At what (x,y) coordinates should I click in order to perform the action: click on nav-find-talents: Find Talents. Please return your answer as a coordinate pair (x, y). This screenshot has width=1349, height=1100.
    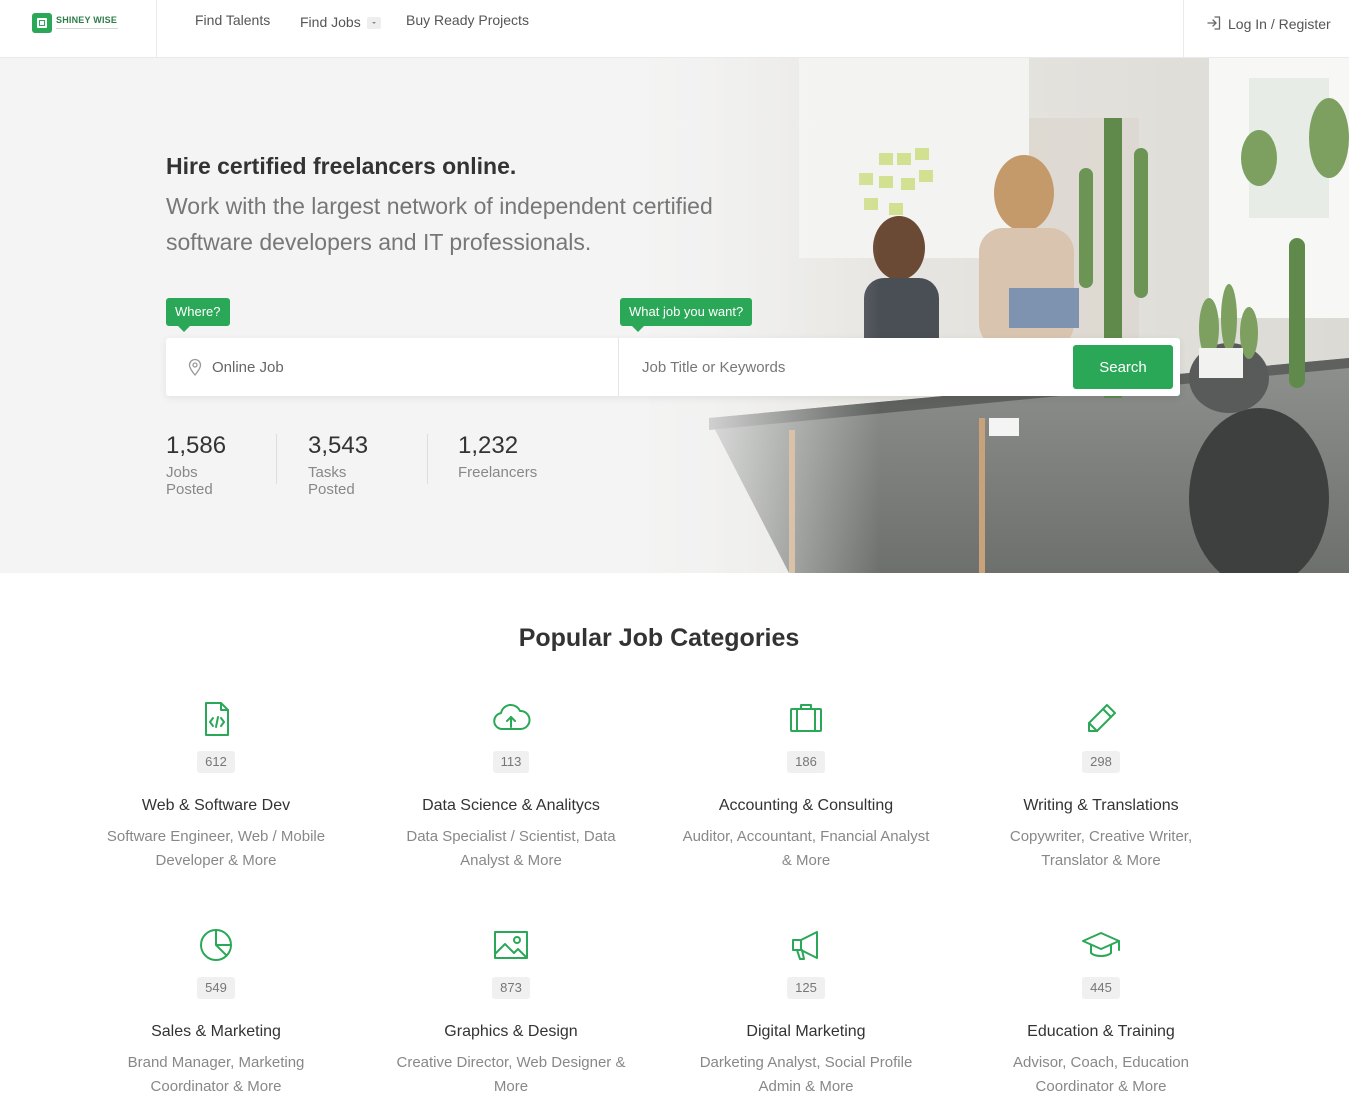
    Looking at the image, I should click on (232, 20).